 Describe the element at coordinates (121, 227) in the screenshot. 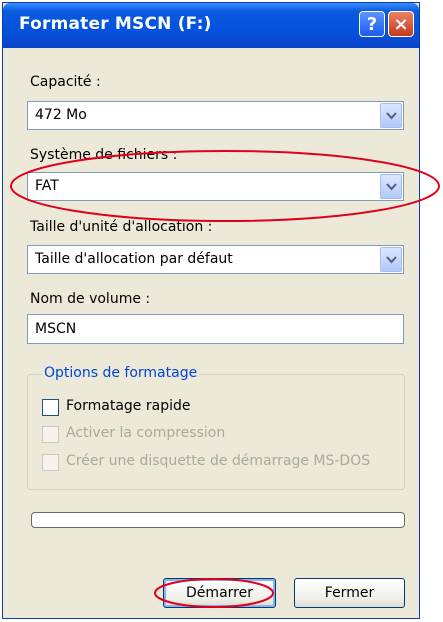

I see `allocation-label: Taille d'unité d'allocation :` at that location.